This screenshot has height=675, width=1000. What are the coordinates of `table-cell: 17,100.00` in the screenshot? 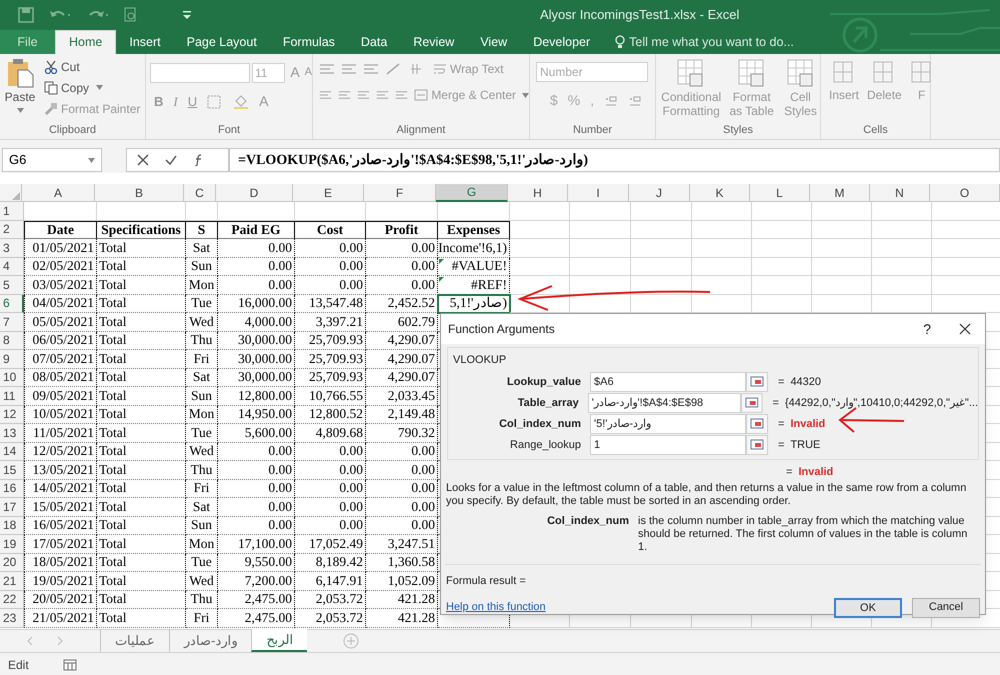 It's located at (256, 544).